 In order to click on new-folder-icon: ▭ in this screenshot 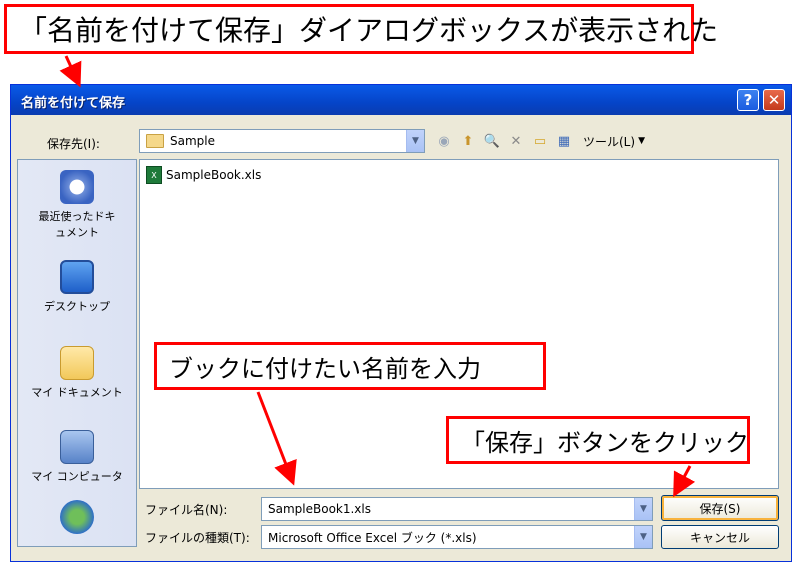, I will do `click(540, 141)`.